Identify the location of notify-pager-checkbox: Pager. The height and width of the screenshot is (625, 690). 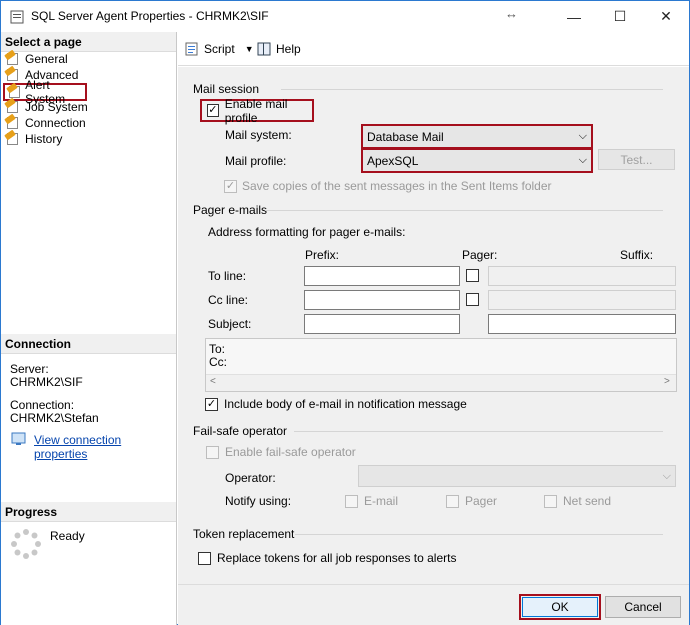
(471, 501).